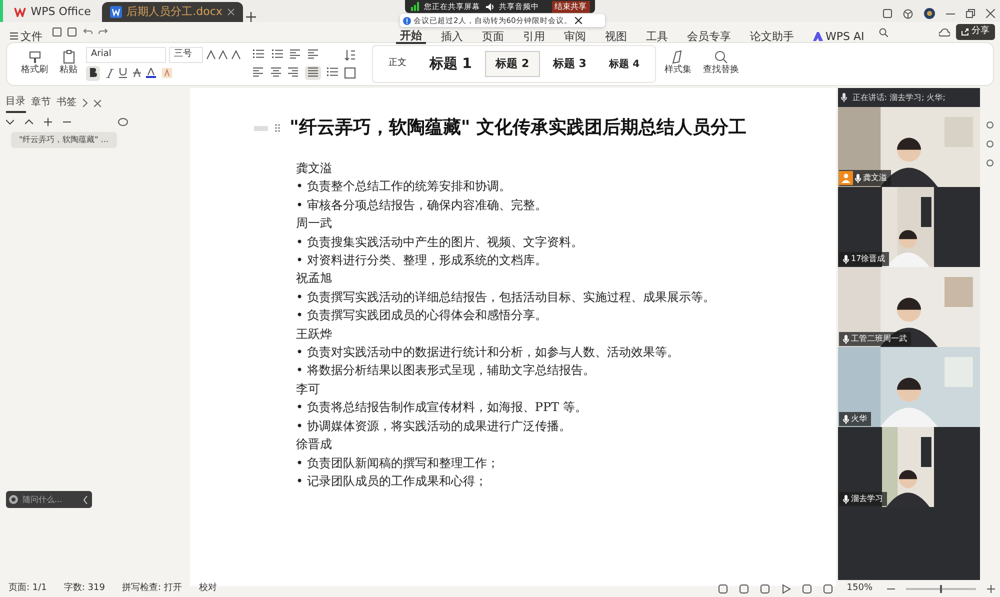 The width and height of the screenshot is (1000, 597). What do you see at coordinates (422, 205) in the screenshot?
I see `bullet-item: • 审核各分项总结报告，确保内容准确、完整。` at bounding box center [422, 205].